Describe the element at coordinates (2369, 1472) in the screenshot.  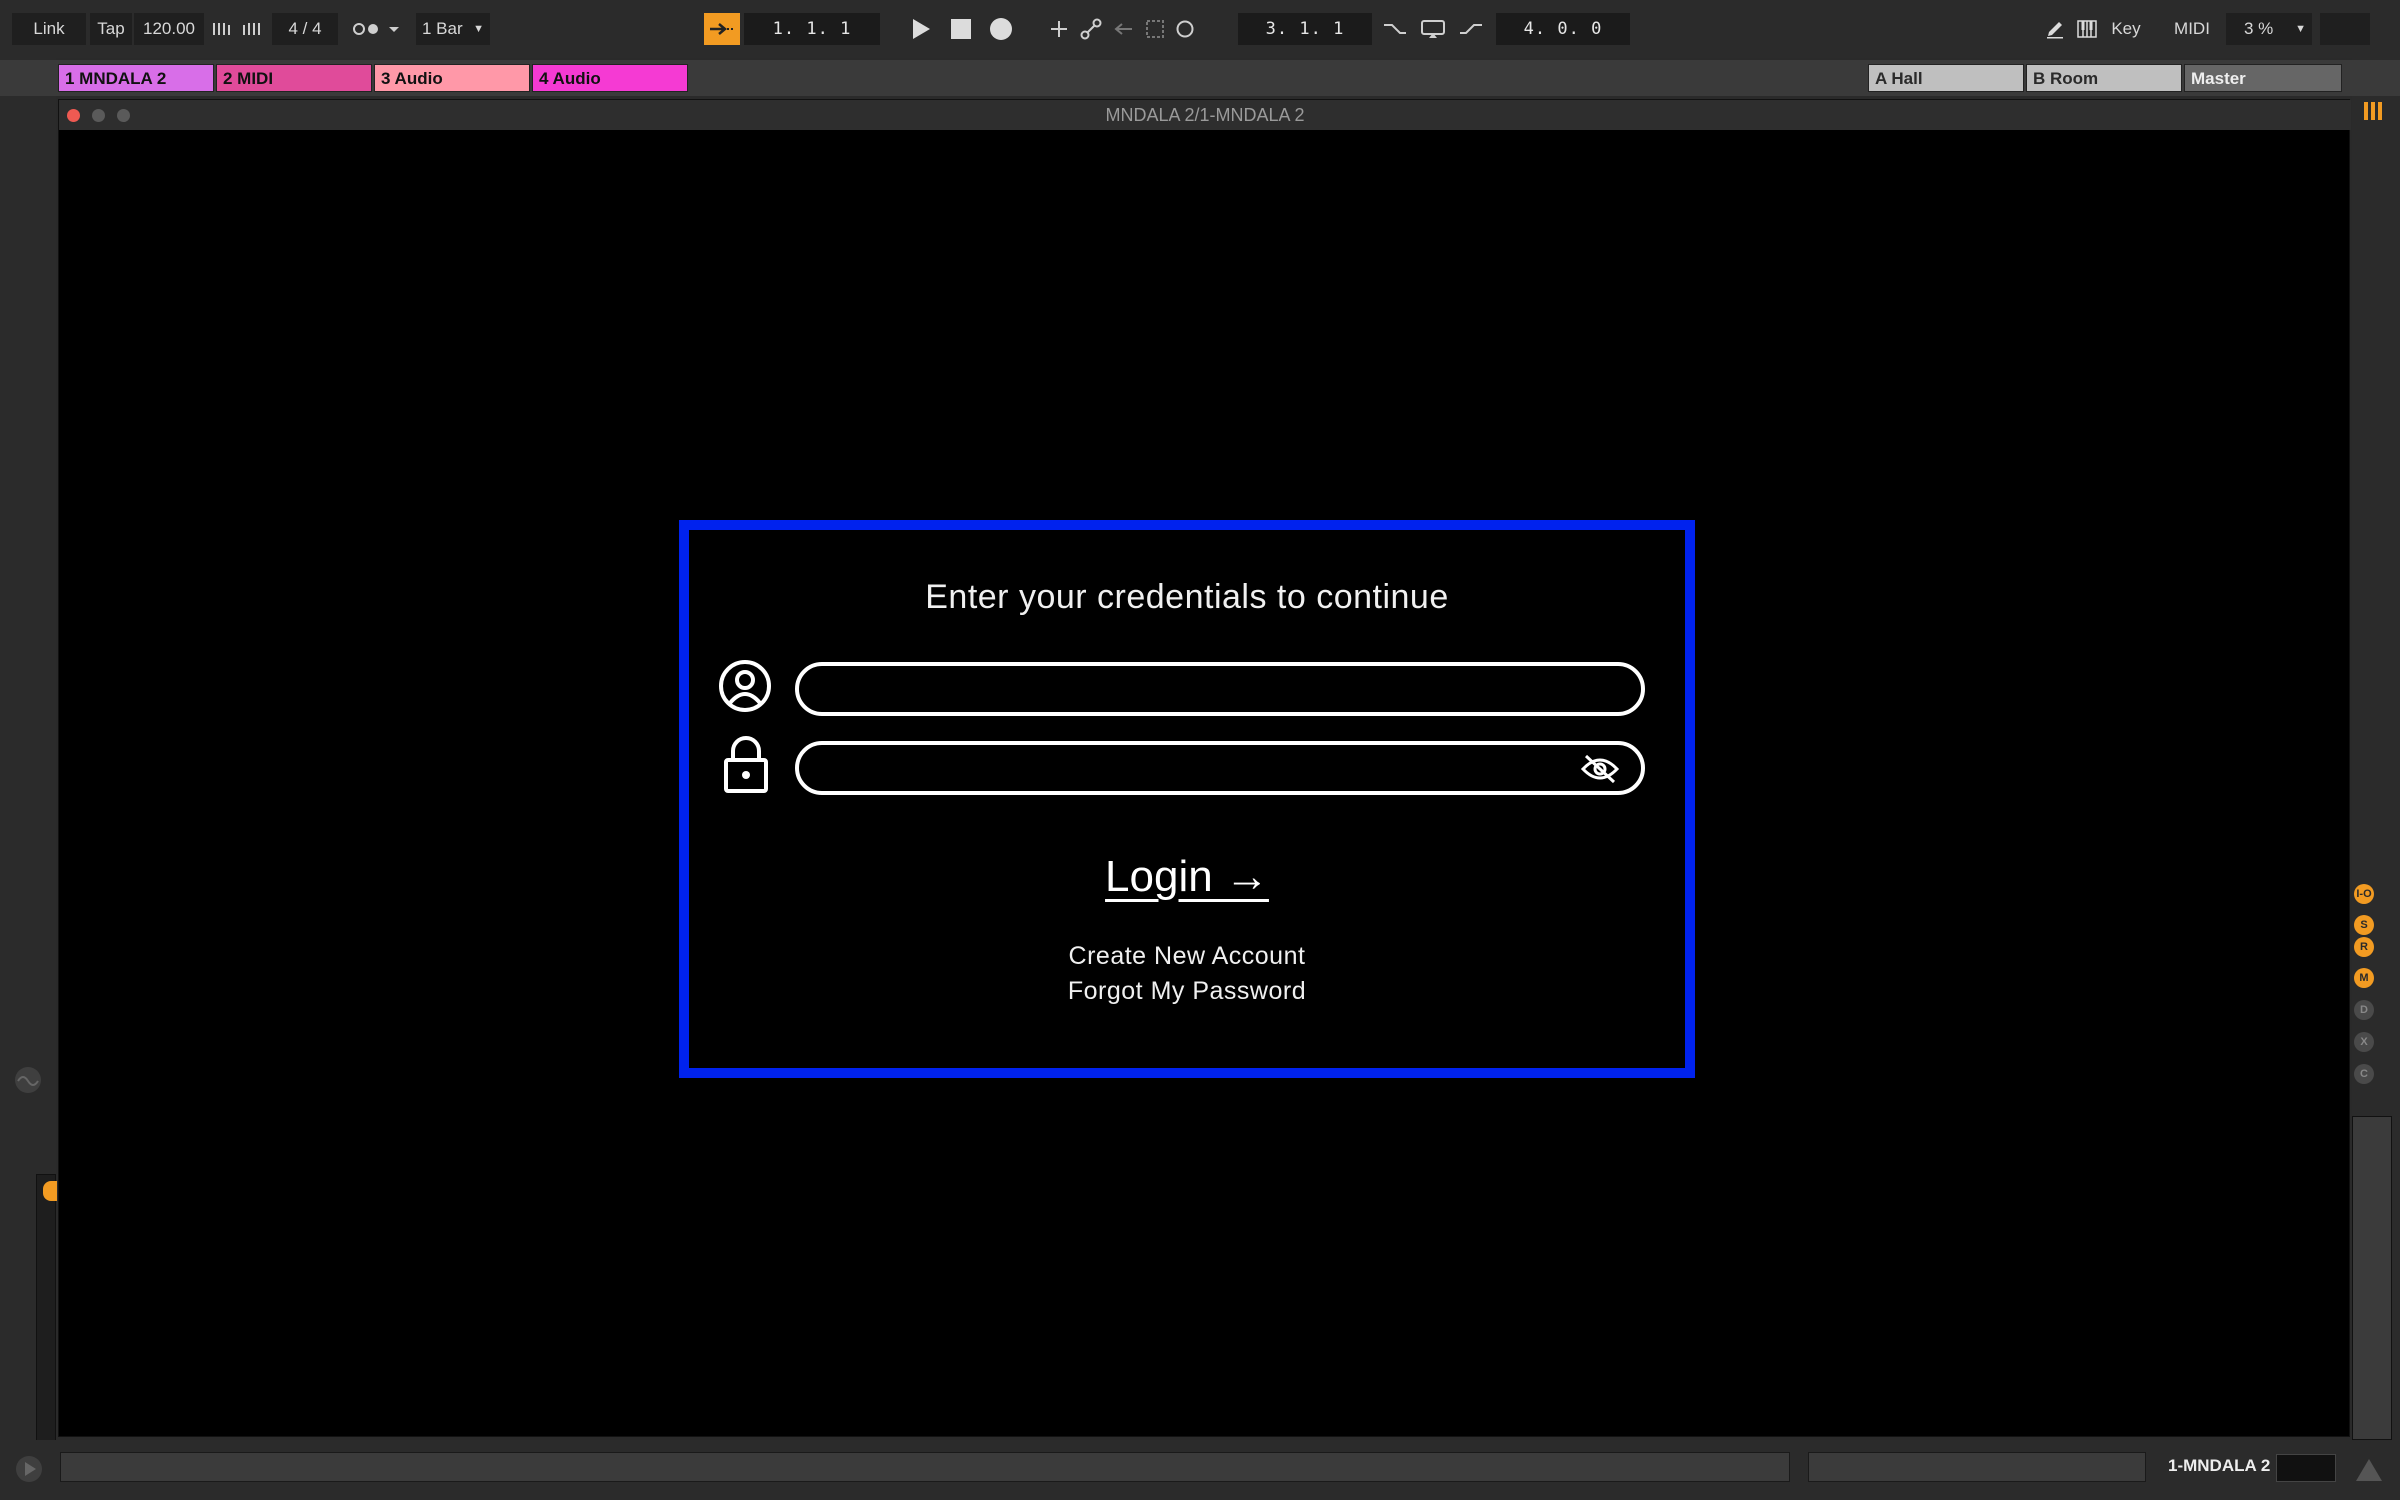
I see `detail-view-toggle-icon` at that location.